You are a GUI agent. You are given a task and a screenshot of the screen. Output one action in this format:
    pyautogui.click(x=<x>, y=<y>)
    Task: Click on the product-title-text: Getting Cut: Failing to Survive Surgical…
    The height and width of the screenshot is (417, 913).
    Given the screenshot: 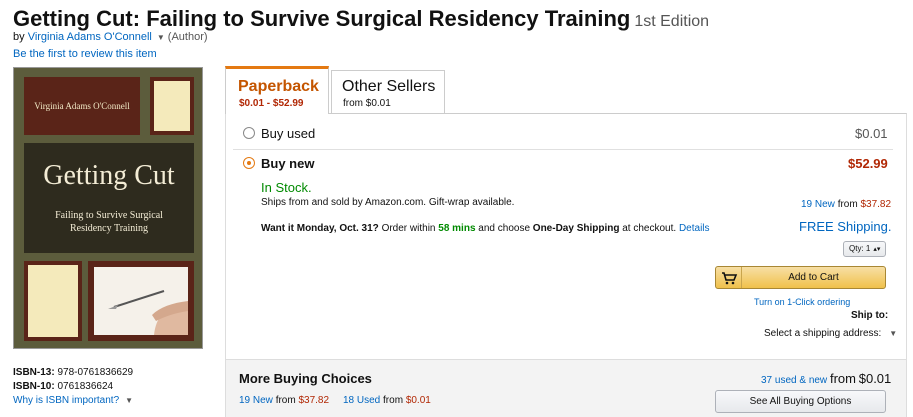 What is the action you would take?
    pyautogui.click(x=322, y=18)
    